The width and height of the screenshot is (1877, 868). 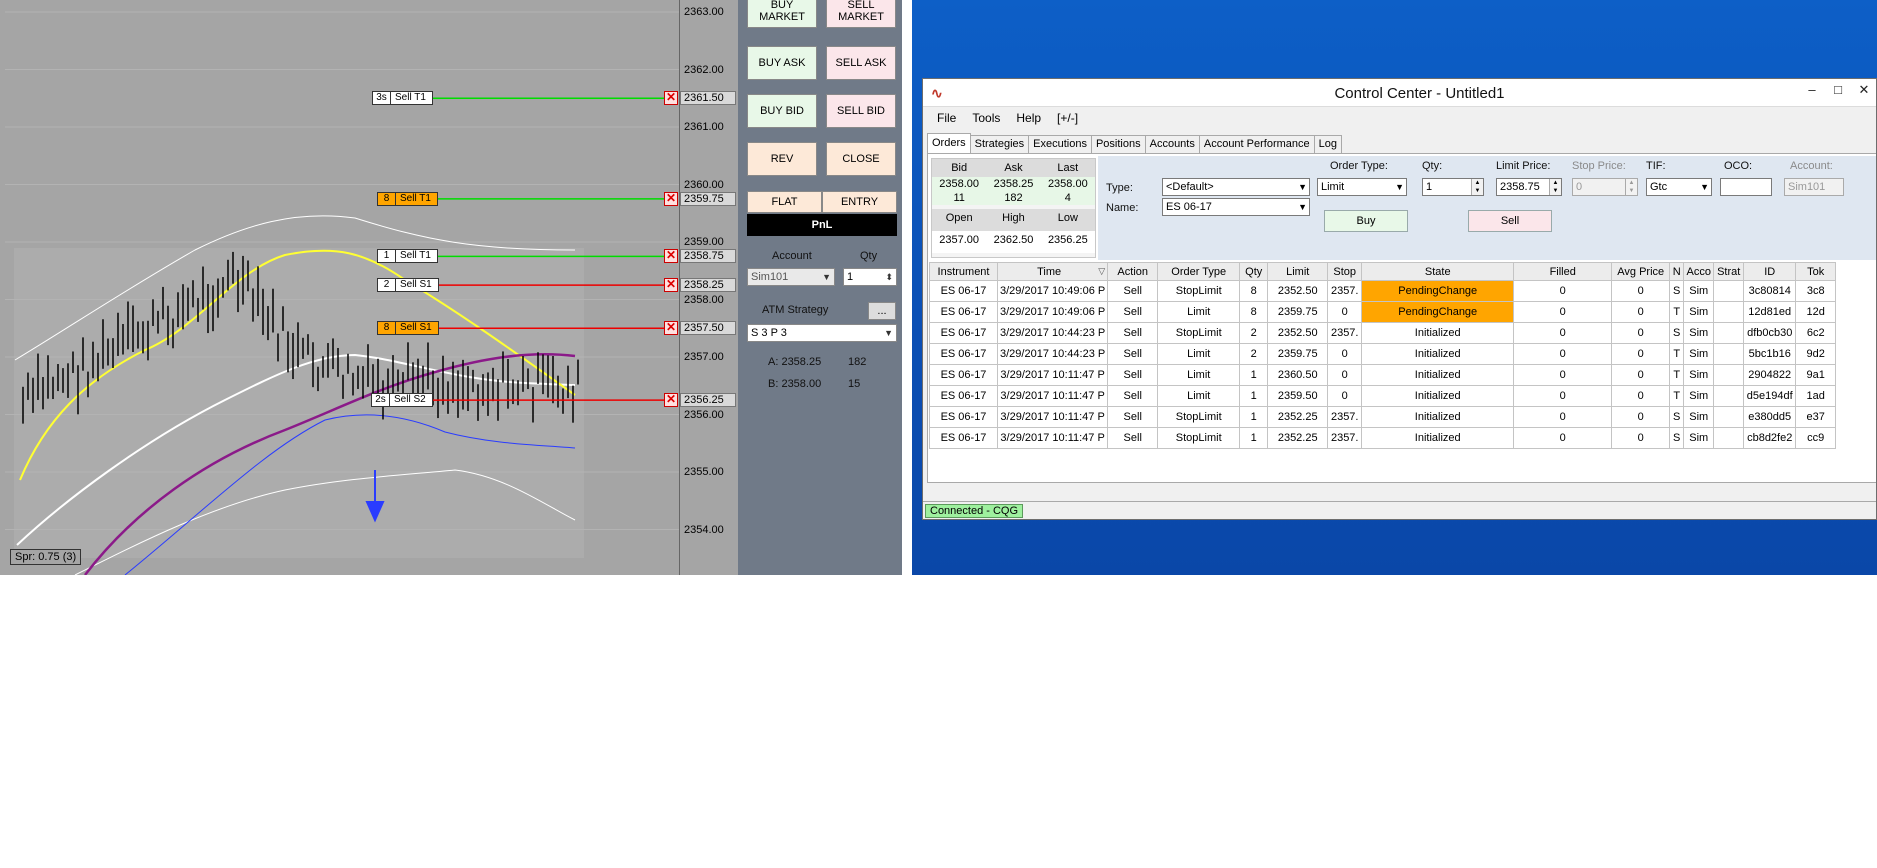 What do you see at coordinates (782, 111) in the screenshot?
I see `buy-bid-button: BUY BID` at bounding box center [782, 111].